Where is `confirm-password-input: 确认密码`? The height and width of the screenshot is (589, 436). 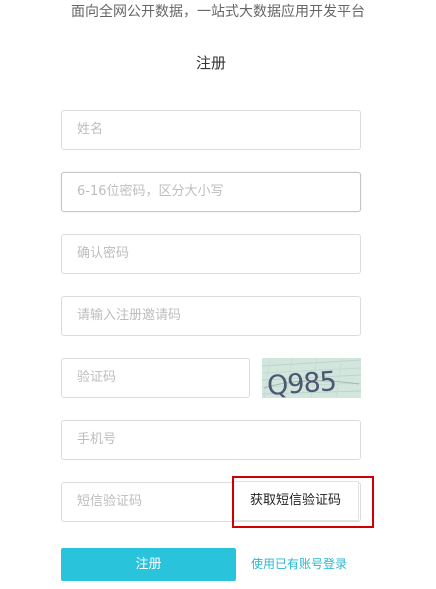
confirm-password-input: 确认密码 is located at coordinates (211, 254).